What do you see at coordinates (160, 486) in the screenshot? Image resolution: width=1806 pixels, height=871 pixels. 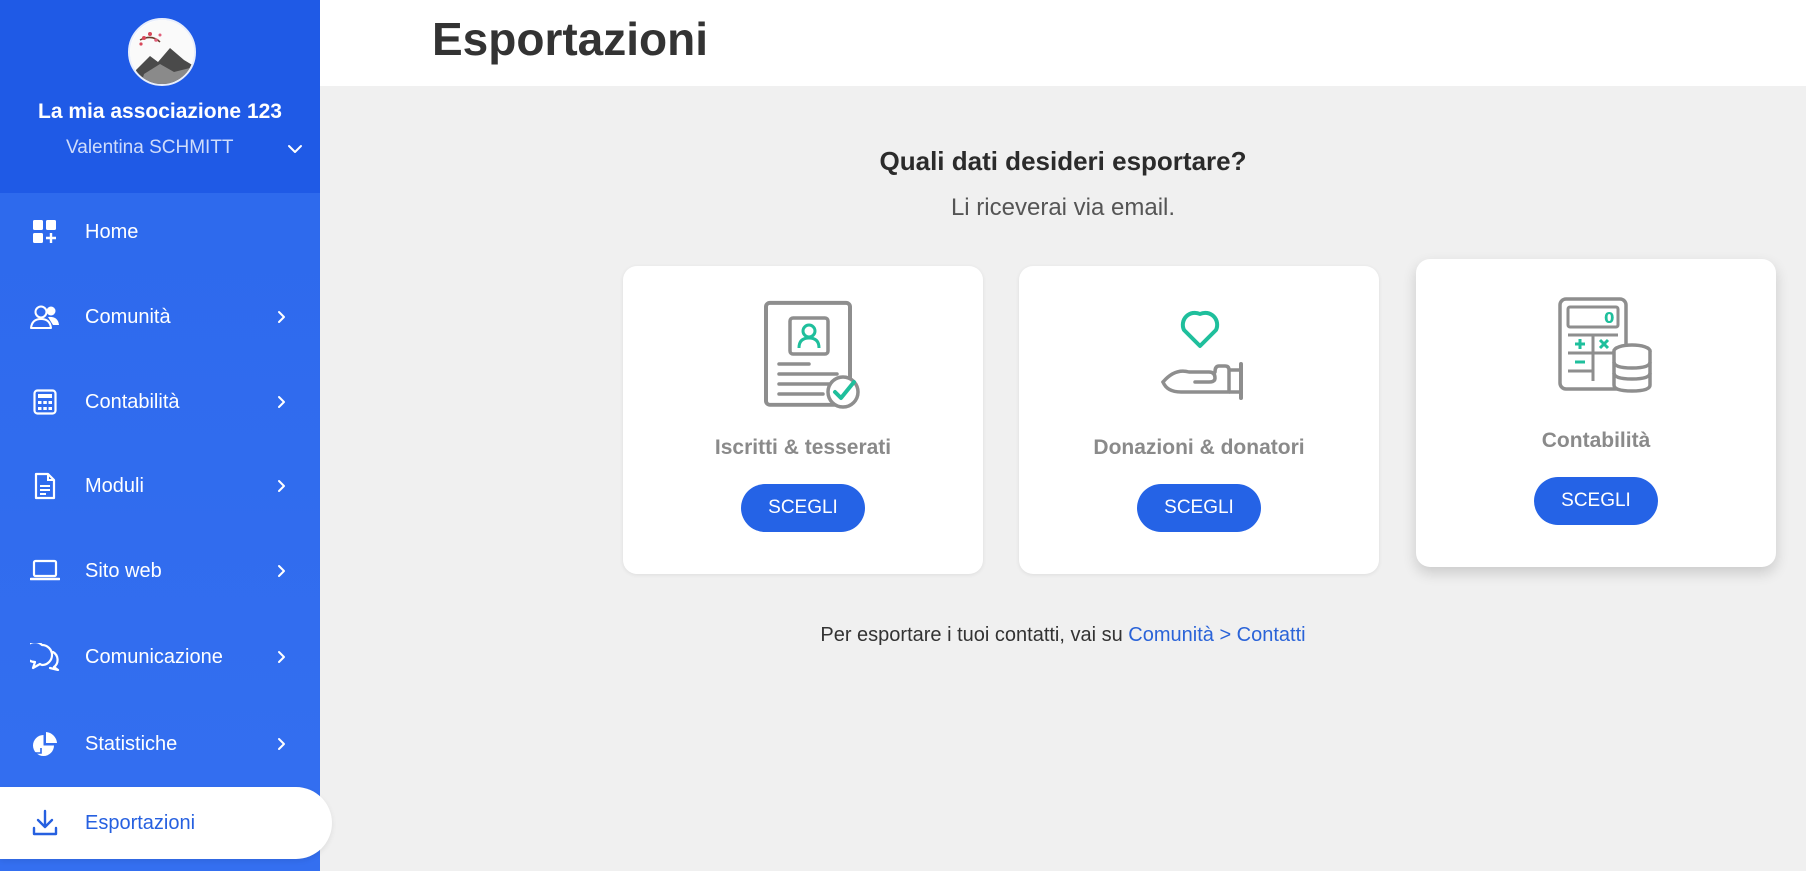 I see `sidebar-item-moduli: Moduli` at bounding box center [160, 486].